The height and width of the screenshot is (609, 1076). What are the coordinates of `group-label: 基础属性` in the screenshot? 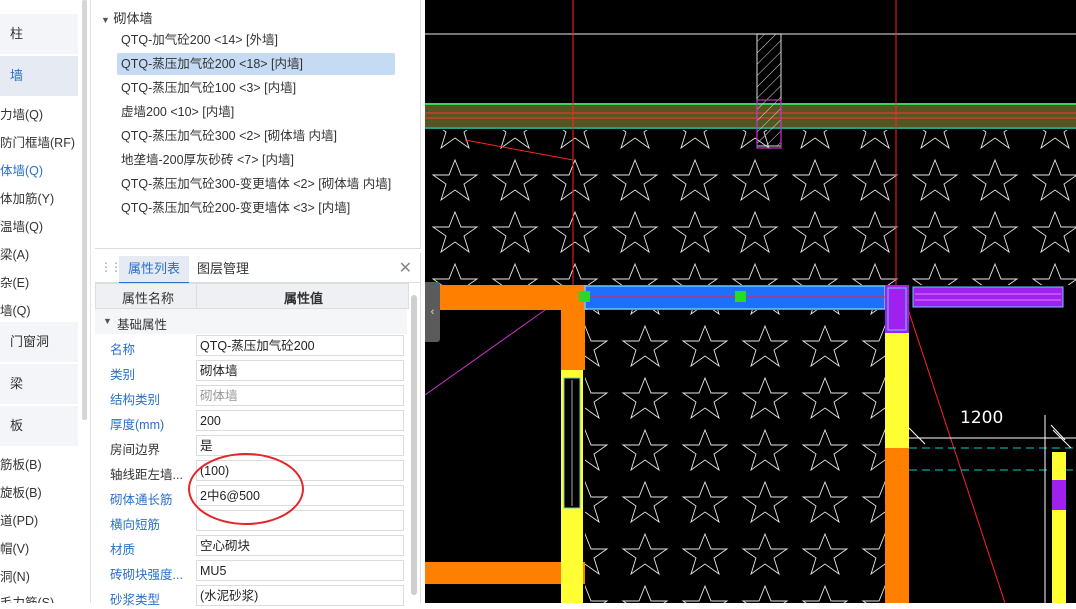 It's located at (142, 325).